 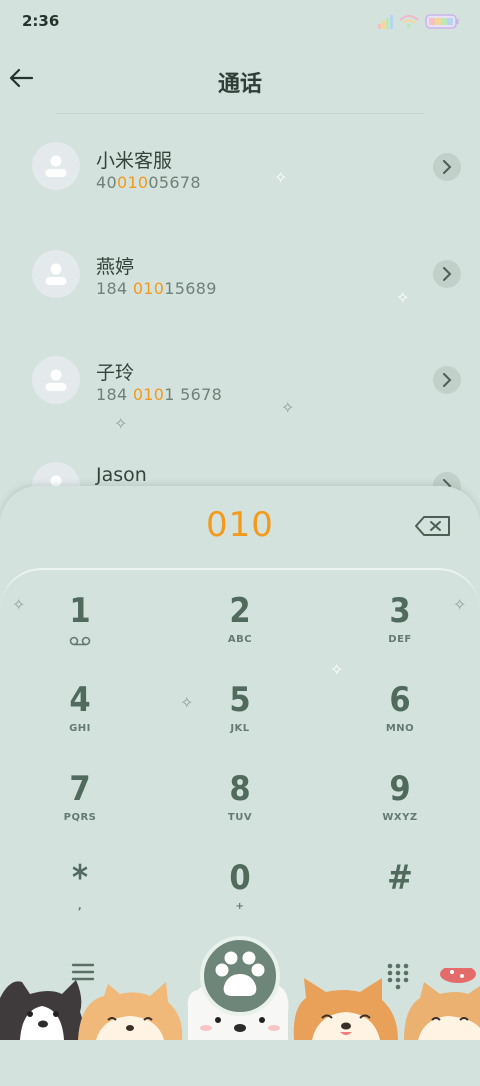 What do you see at coordinates (240, 728) in the screenshot?
I see `key-letters: JKL` at bounding box center [240, 728].